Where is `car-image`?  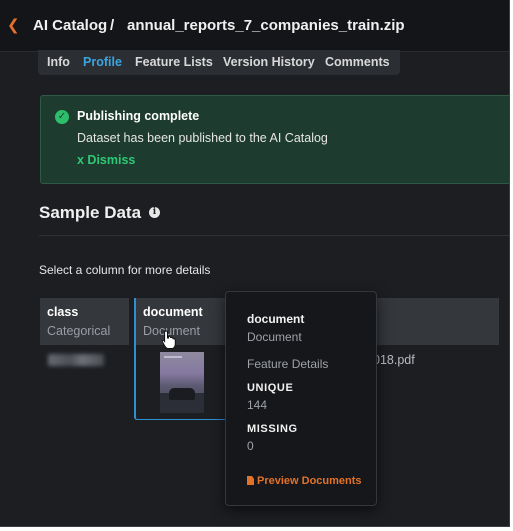 car-image is located at coordinates (182, 394).